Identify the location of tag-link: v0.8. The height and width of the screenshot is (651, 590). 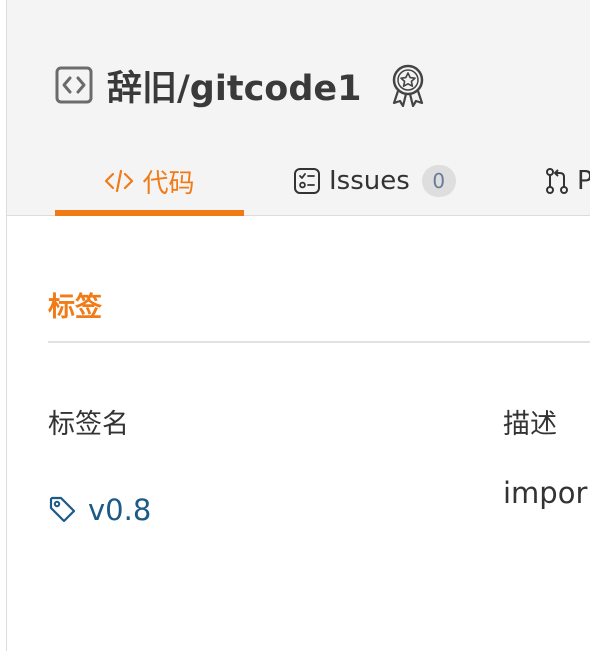
(99, 510).